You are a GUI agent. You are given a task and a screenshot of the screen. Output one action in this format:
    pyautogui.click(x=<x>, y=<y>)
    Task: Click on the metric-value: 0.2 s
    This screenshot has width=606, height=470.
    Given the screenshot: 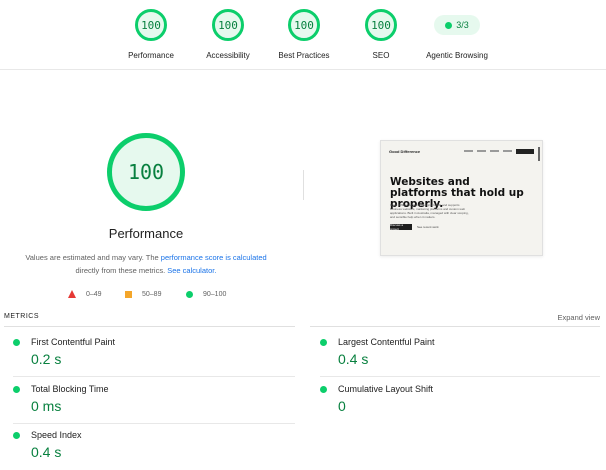 What is the action you would take?
    pyautogui.click(x=46, y=359)
    